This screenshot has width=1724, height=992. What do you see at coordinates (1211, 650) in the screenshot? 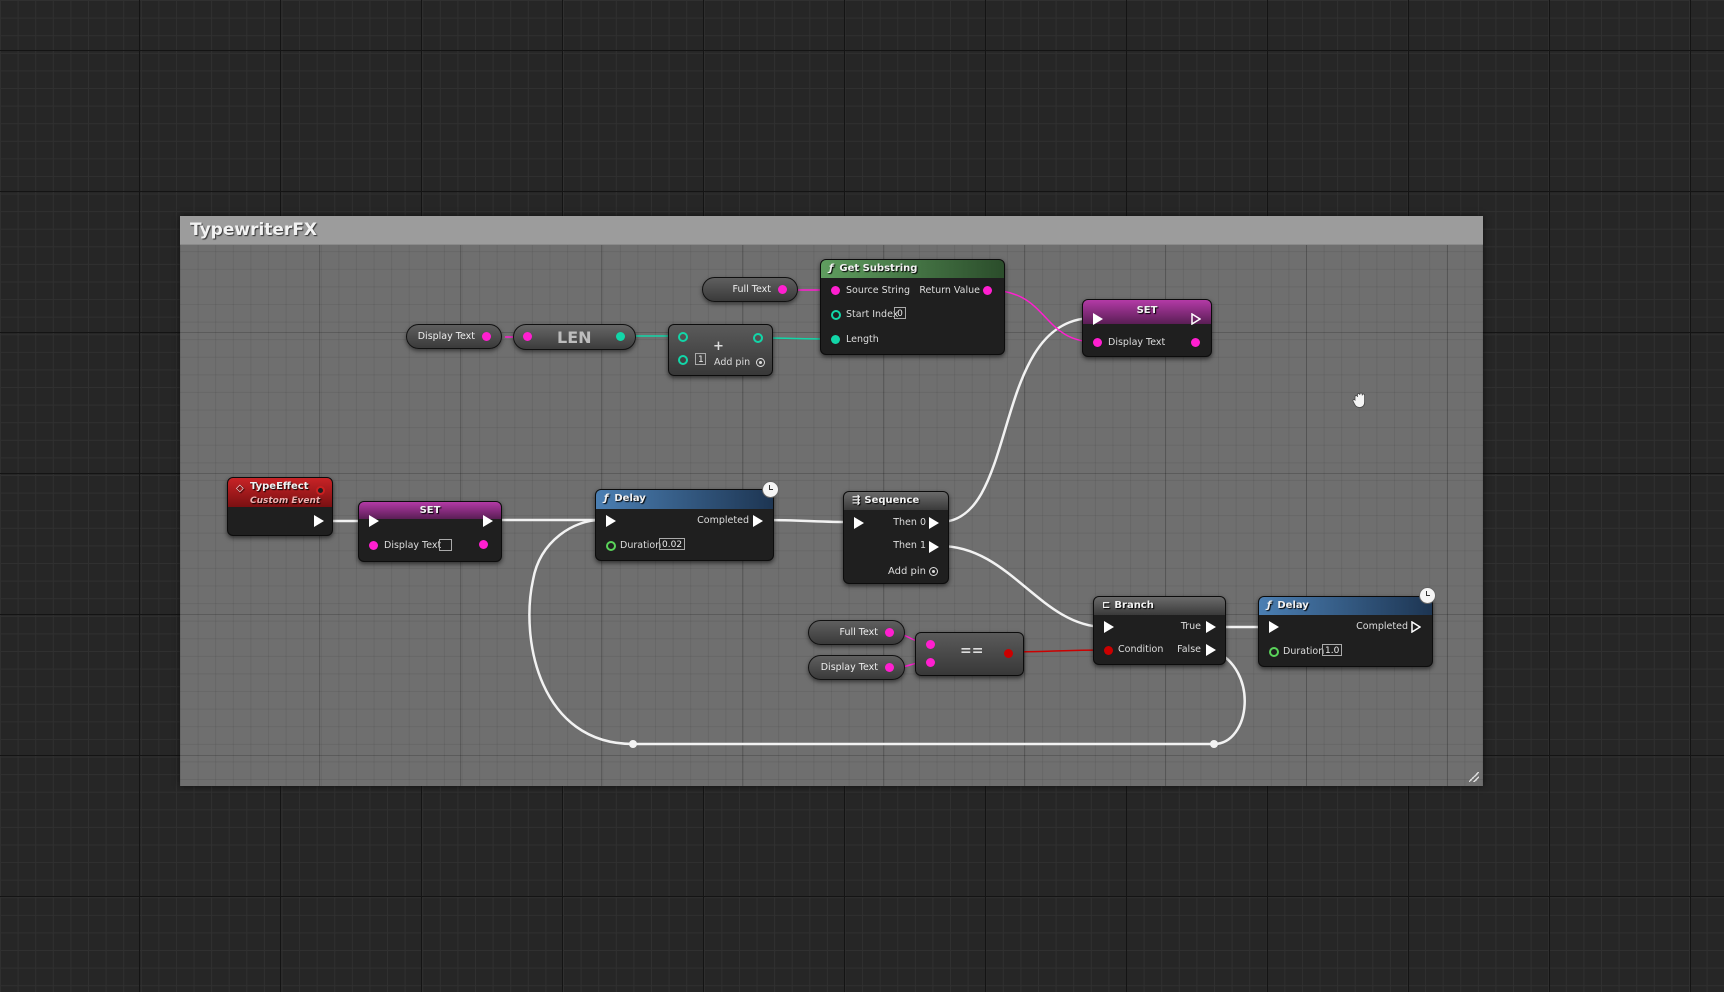
I see `exec-false-pin` at bounding box center [1211, 650].